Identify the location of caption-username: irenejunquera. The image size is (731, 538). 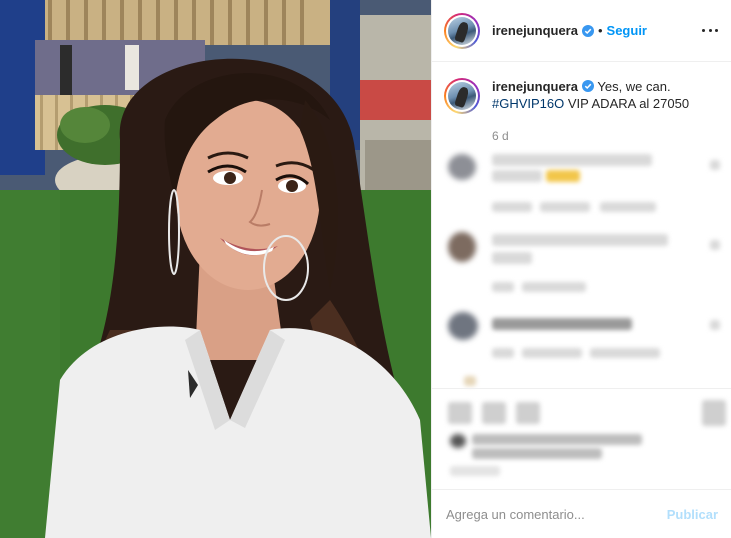
(535, 86).